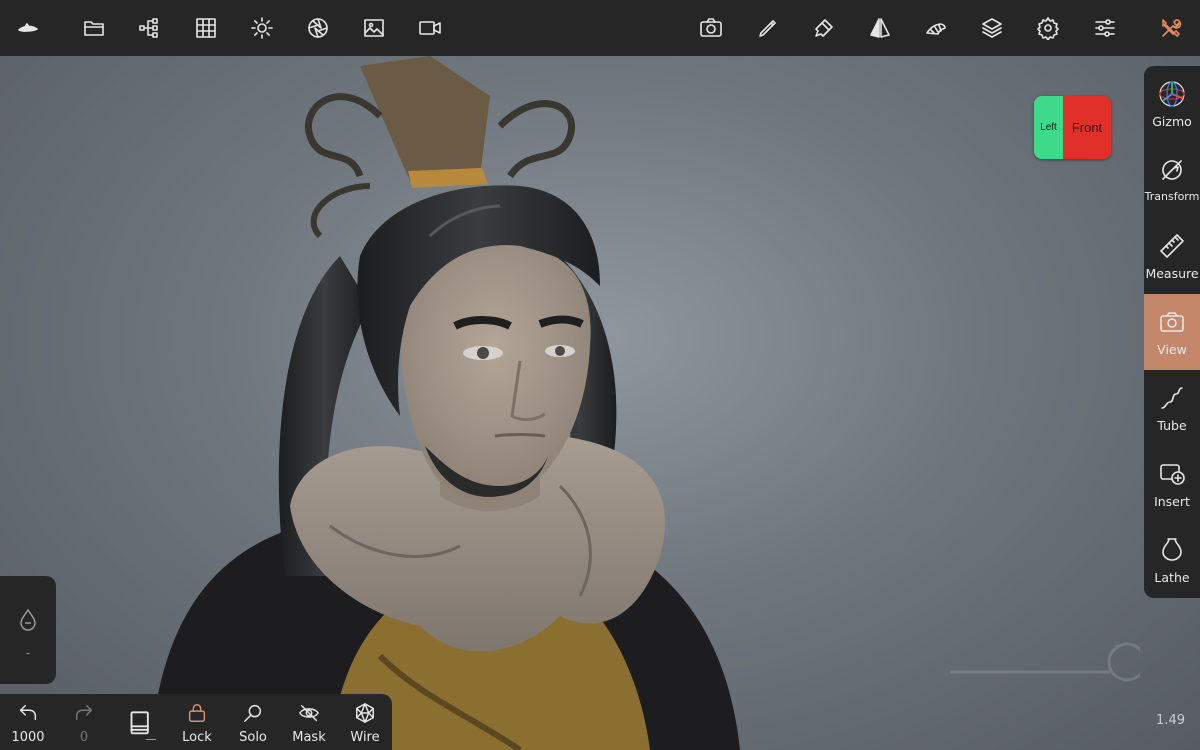 The width and height of the screenshot is (1200, 750). I want to click on lathe-icon, so click(1172, 549).